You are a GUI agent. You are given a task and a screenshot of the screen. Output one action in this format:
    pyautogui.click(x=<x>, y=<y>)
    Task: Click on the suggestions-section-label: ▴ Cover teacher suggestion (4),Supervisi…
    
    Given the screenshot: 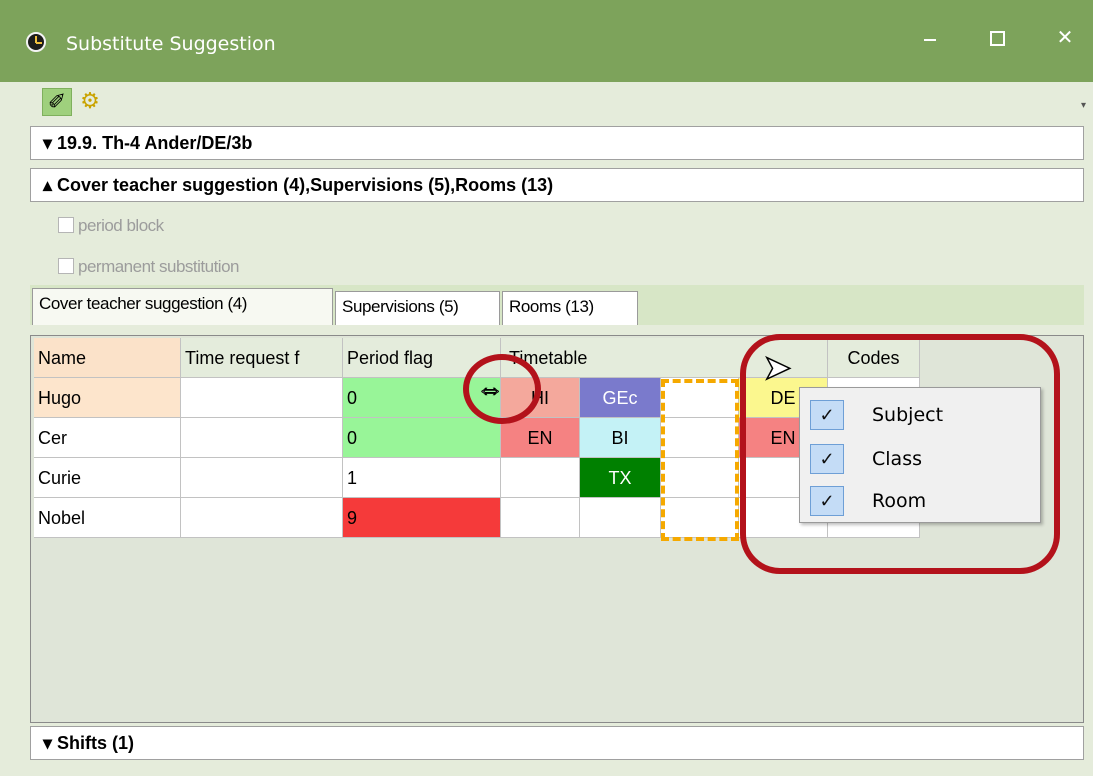 What is the action you would take?
    pyautogui.click(x=298, y=185)
    